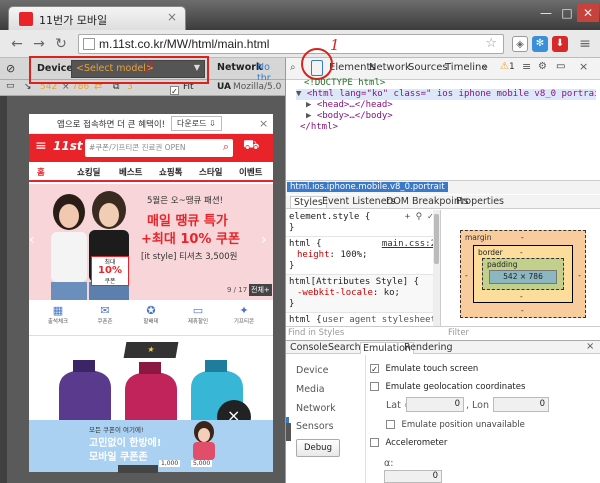 The height and width of the screenshot is (483, 600). What do you see at coordinates (585, 44) in the screenshot?
I see `menu-icon: ≡` at bounding box center [585, 44].